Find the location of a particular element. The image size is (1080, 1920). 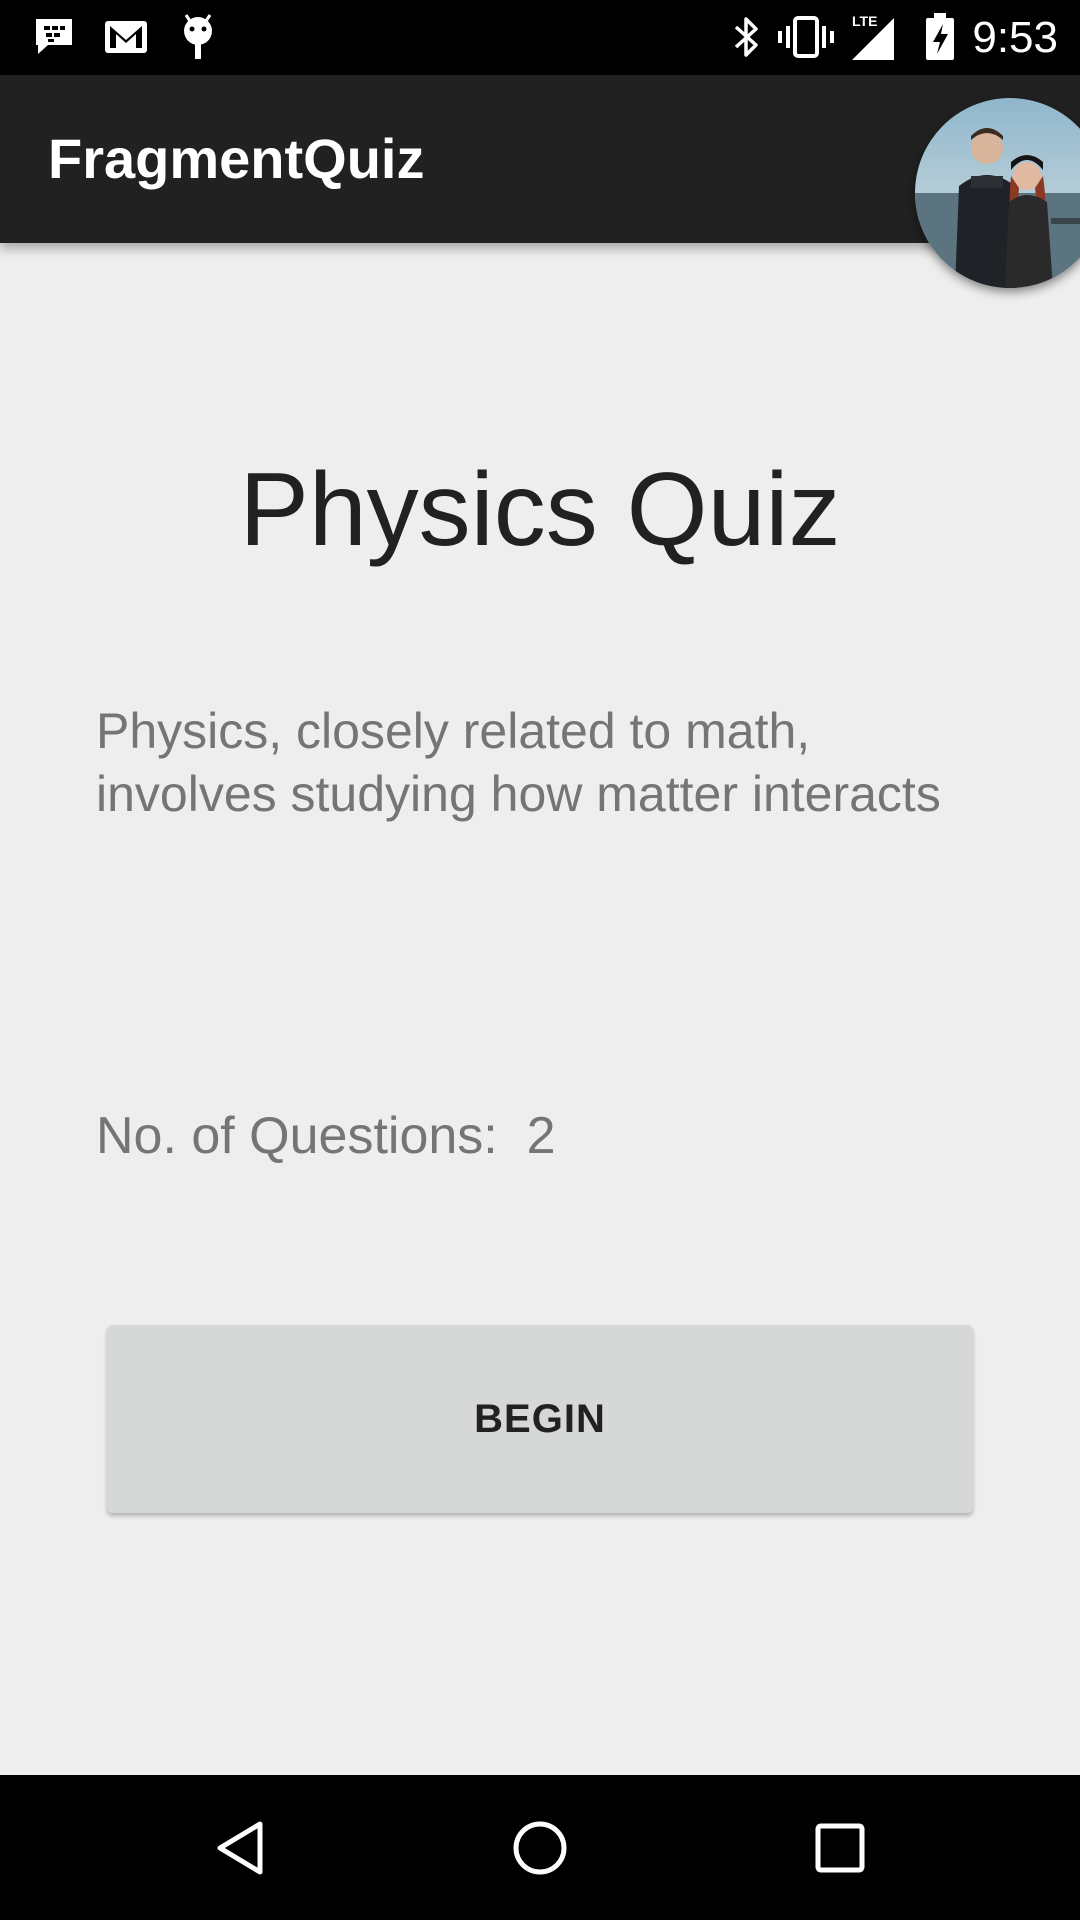

quiz-title: Physics Quiz is located at coordinates (540, 510).